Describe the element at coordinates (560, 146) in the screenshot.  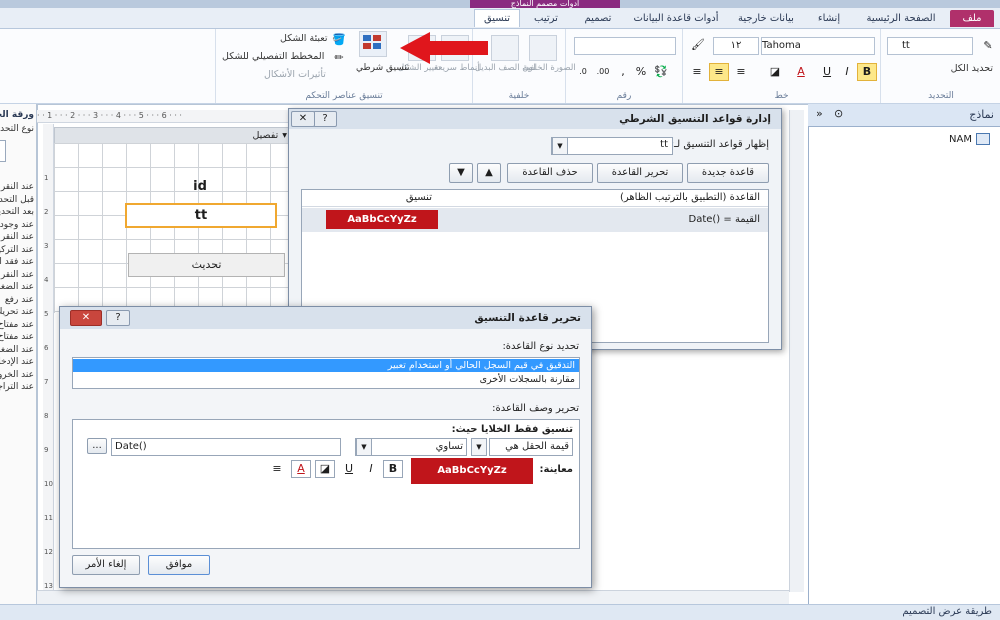
I see `show-rules-dropdown-icon: ▼` at that location.